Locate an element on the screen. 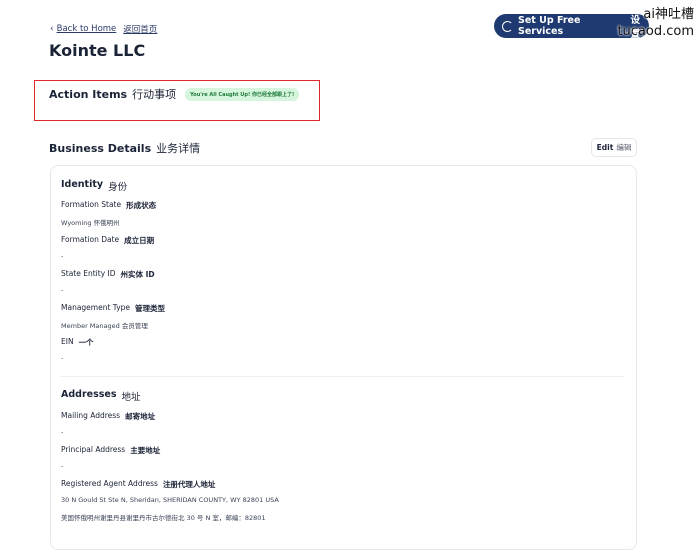 This screenshot has width=700, height=553. management-type-label: Management Type 管理类型 is located at coordinates (113, 308).